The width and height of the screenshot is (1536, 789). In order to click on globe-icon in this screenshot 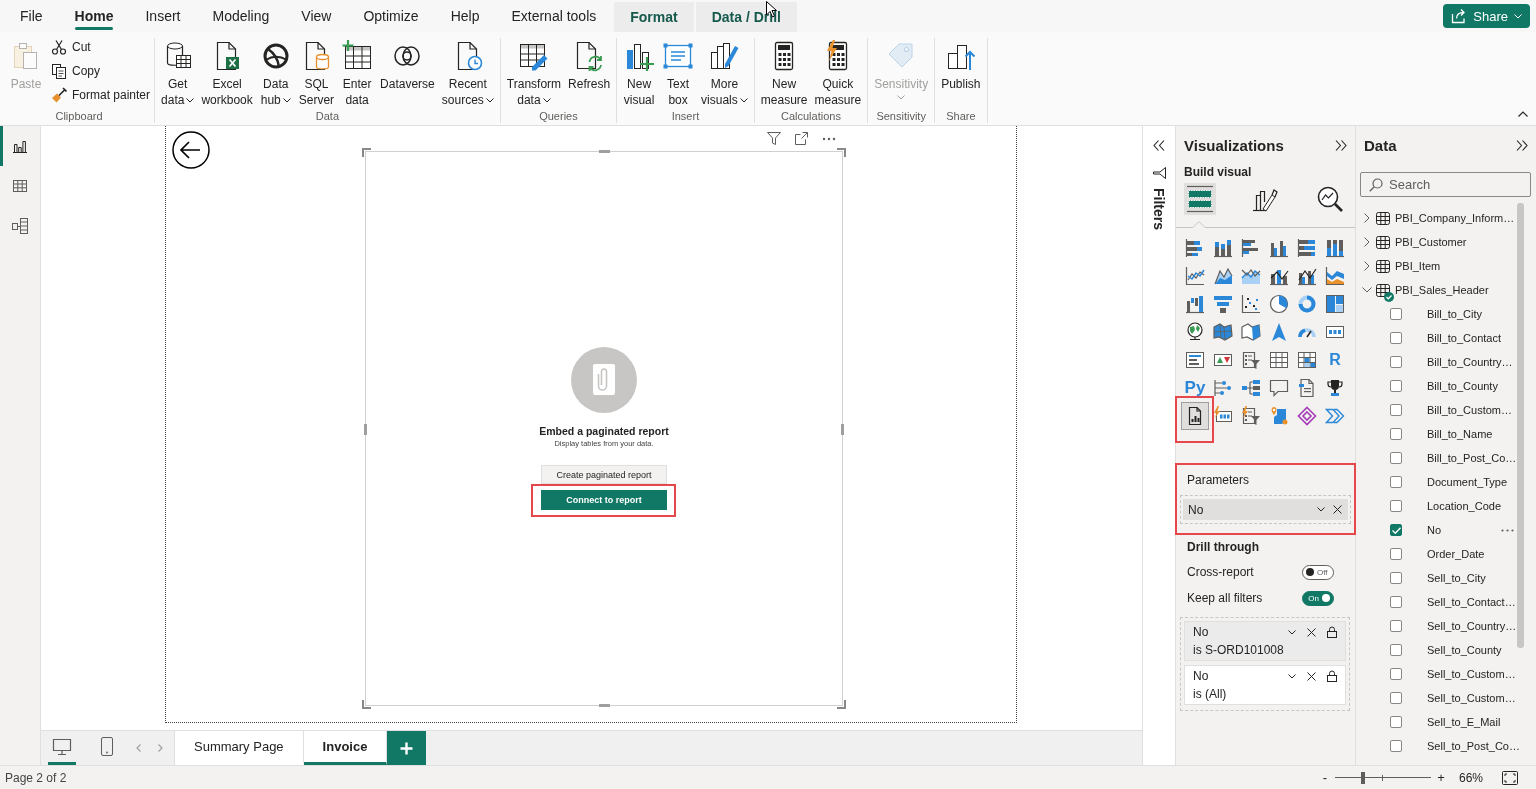, I will do `click(1195, 332)`.